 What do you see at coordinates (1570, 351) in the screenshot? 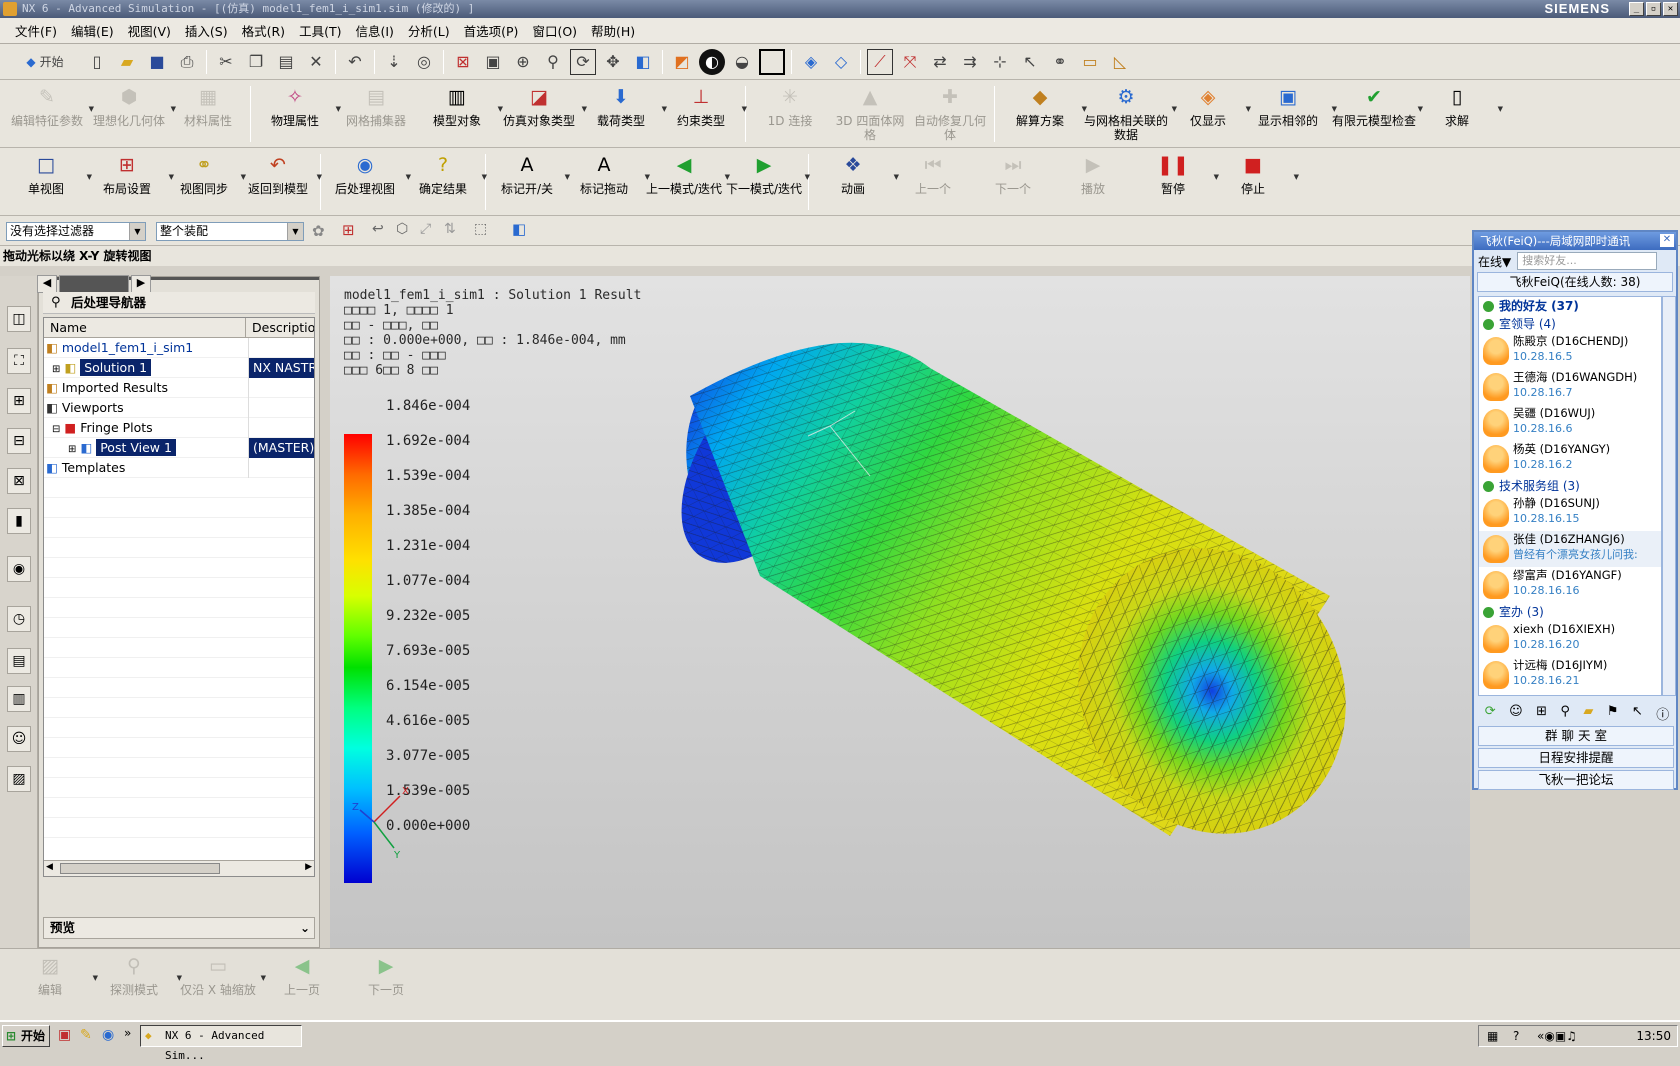
I see `friend-item: 陈殿京 (D16CHENDJ) 10.28.16.5` at bounding box center [1570, 351].